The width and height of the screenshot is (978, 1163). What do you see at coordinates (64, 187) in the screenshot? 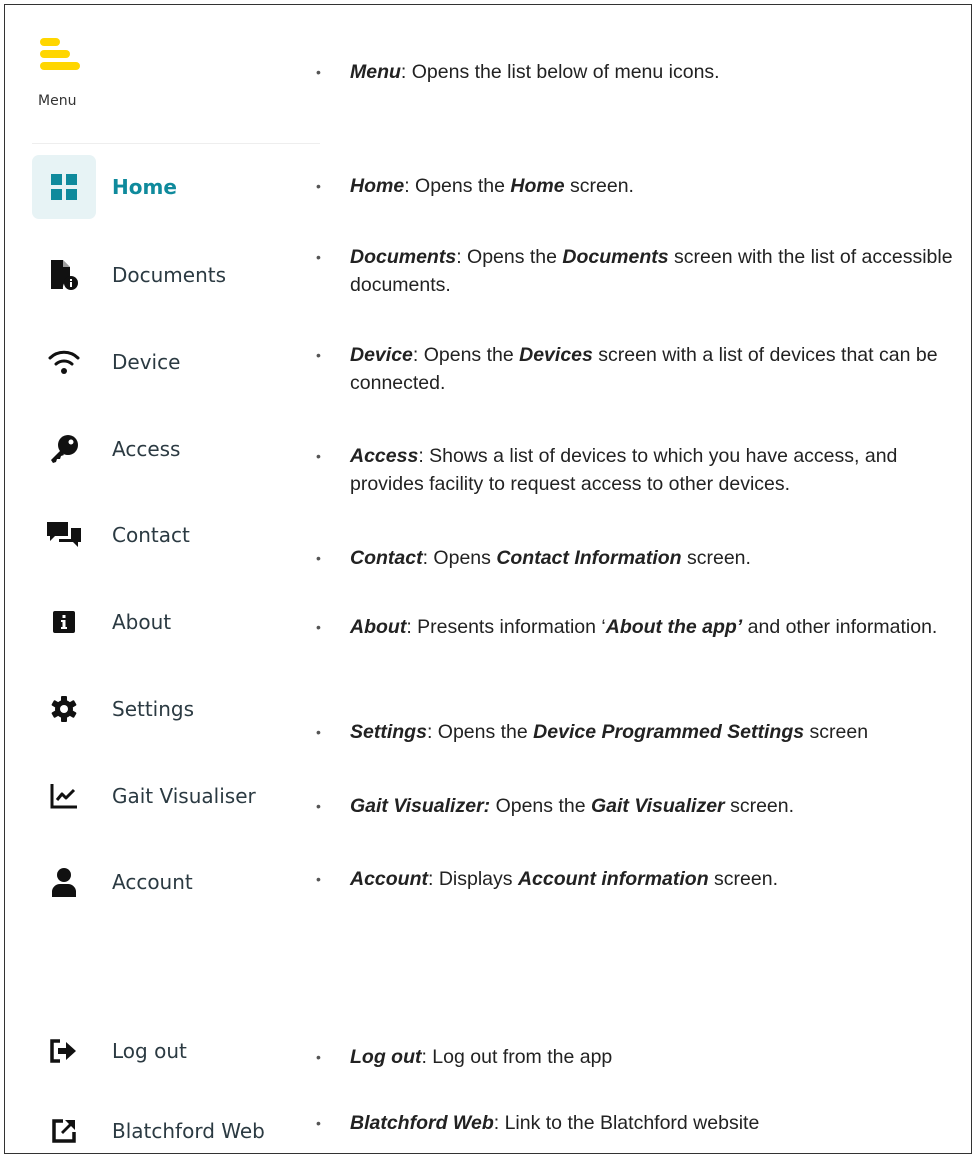
I see `grid-icon` at bounding box center [64, 187].